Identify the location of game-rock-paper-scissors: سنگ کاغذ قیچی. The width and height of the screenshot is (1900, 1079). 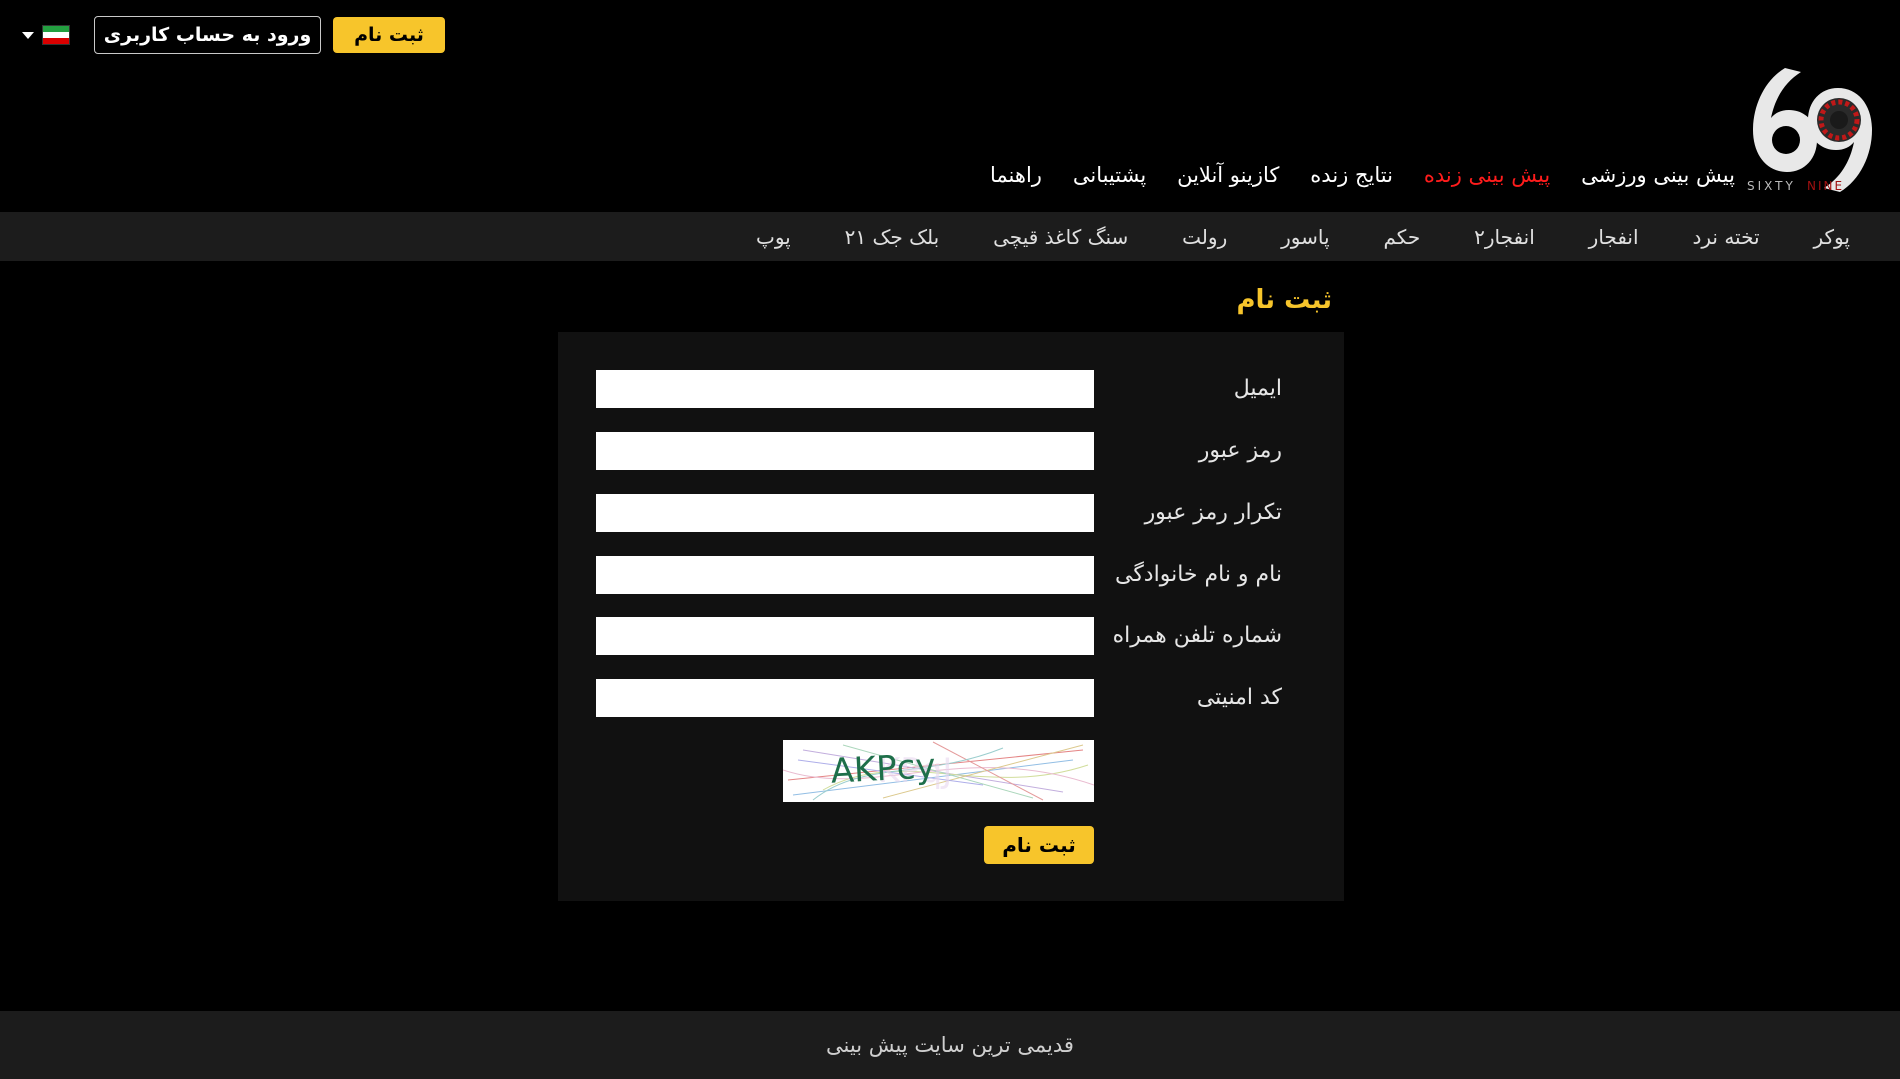
(1060, 237).